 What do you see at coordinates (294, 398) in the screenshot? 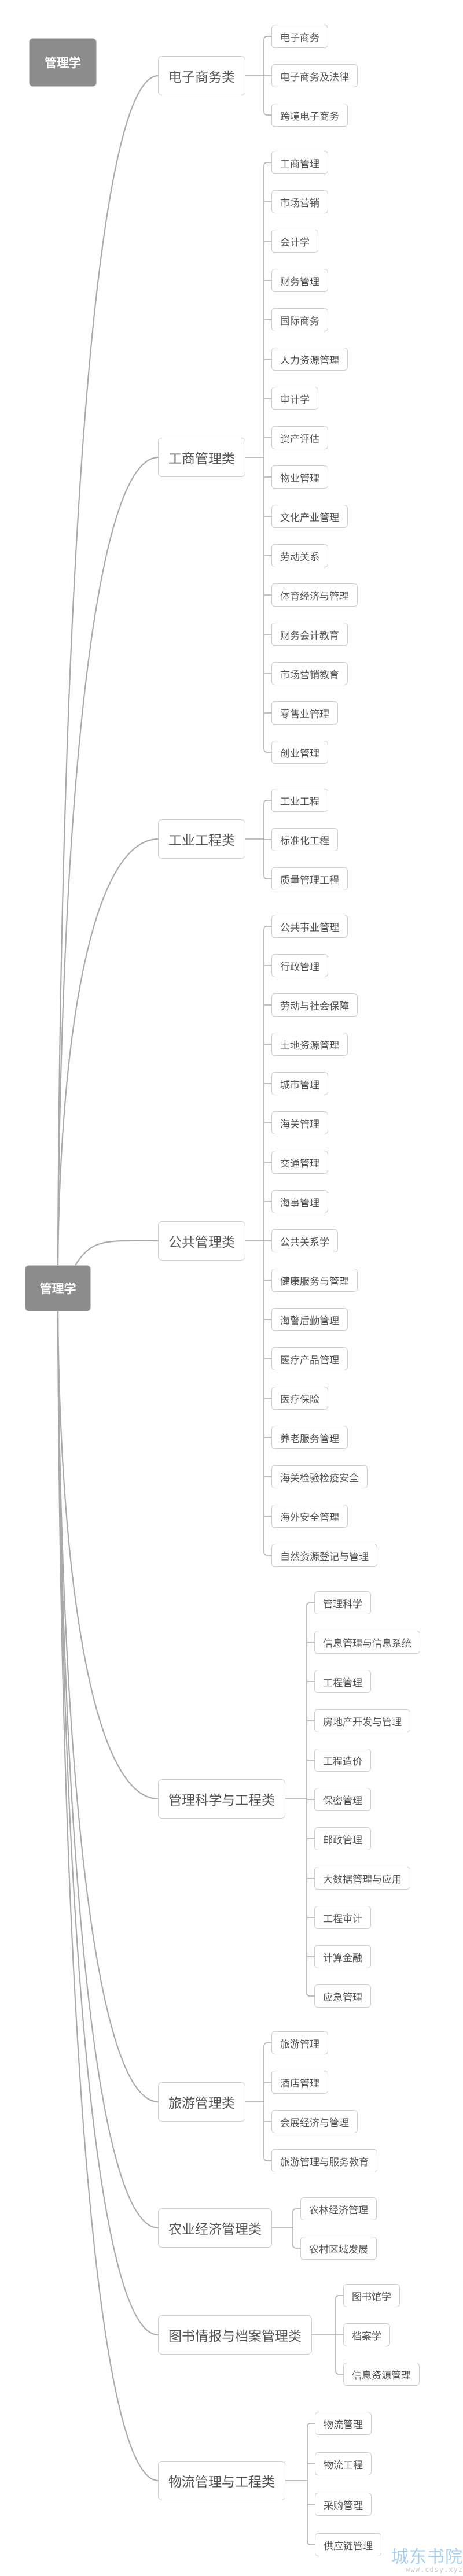
I see `major-node: 审计学` at bounding box center [294, 398].